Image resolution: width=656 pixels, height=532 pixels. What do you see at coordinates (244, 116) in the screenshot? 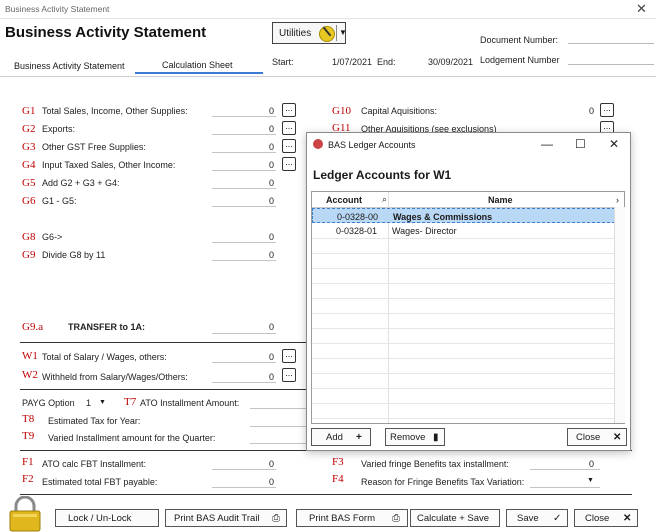
I see `g1-underline` at bounding box center [244, 116].